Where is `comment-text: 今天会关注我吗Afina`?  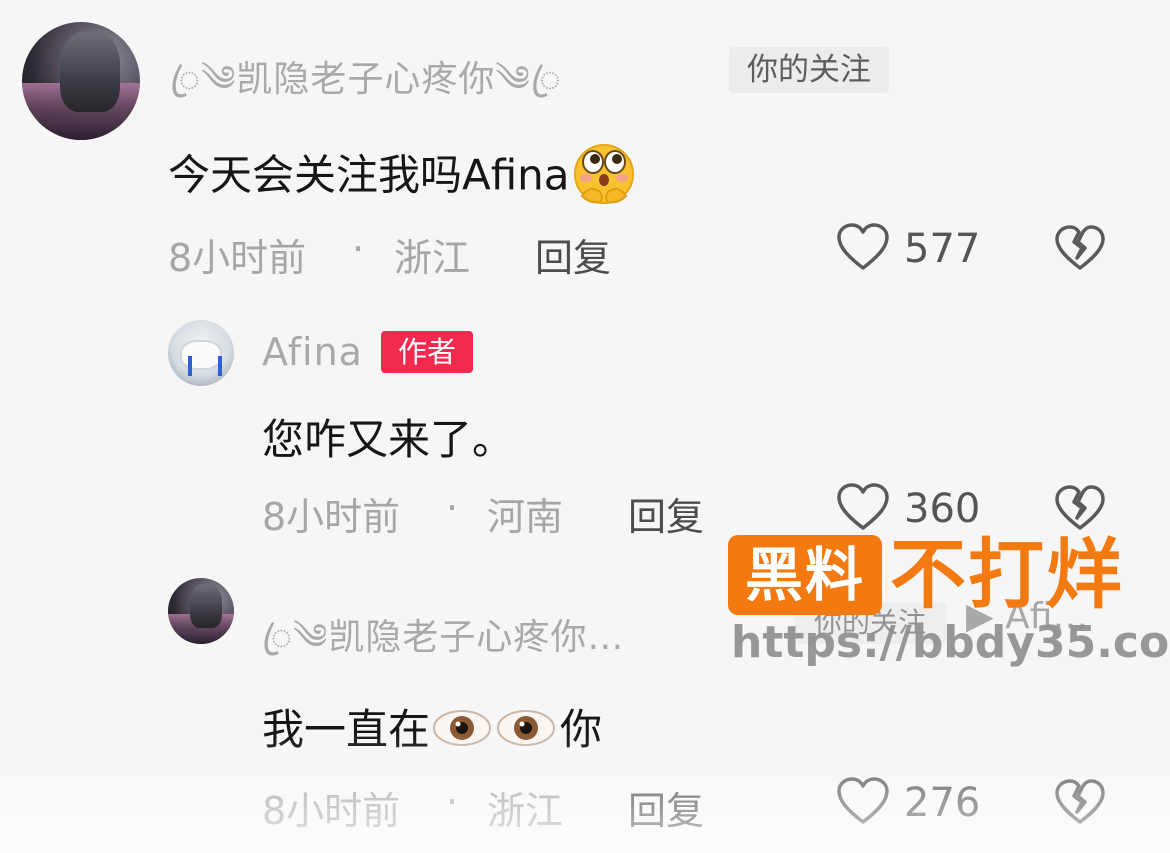
comment-text: 今天会关注我吗Afina is located at coordinates (403, 178).